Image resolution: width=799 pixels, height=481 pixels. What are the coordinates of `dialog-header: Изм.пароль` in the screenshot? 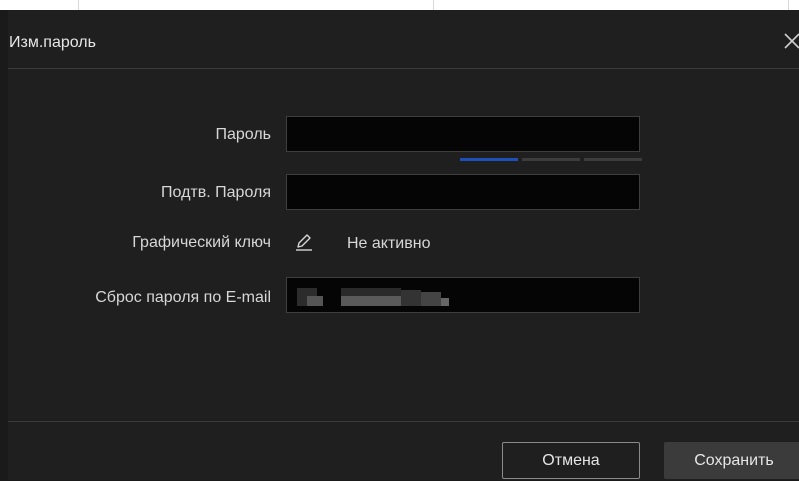 It's located at (403, 39).